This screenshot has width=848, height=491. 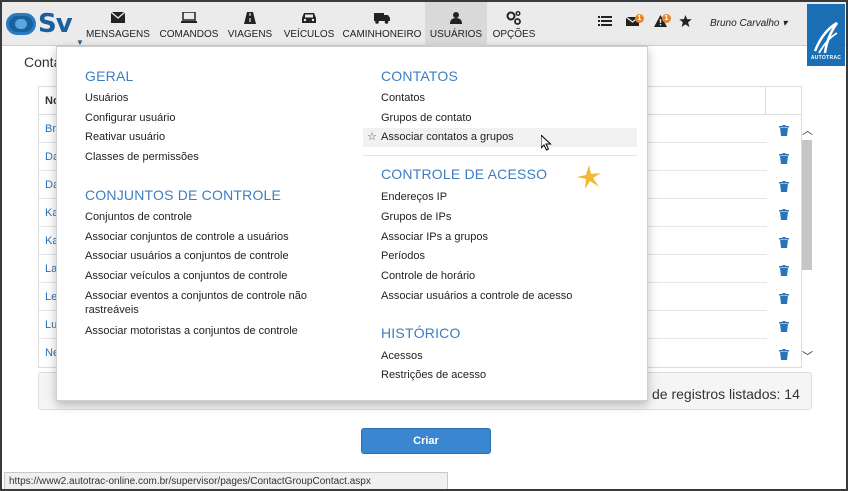 I want to click on nav-veiculos: VEÍCULOS, so click(x=309, y=24).